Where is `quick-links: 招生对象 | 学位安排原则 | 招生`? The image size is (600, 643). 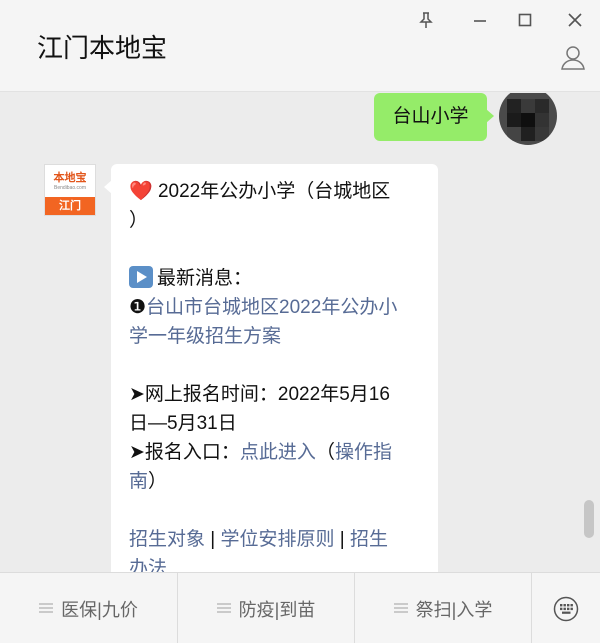
quick-links: 招生对象 | 学位安排原则 | 招生 is located at coordinates (259, 539).